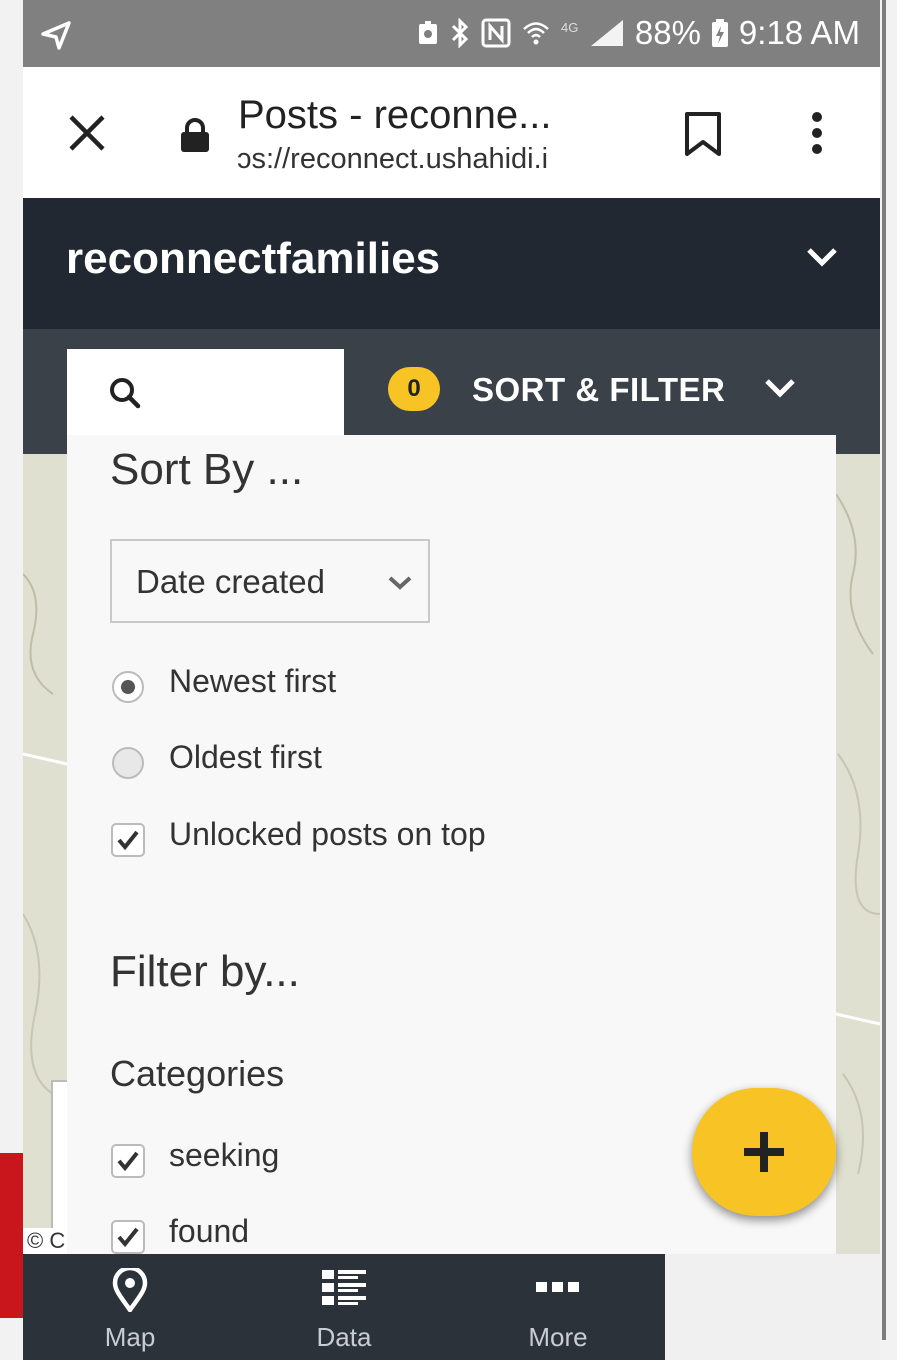 The width and height of the screenshot is (897, 1360). Describe the element at coordinates (253, 259) in the screenshot. I see `deployment-name: reconnectfamilies` at that location.